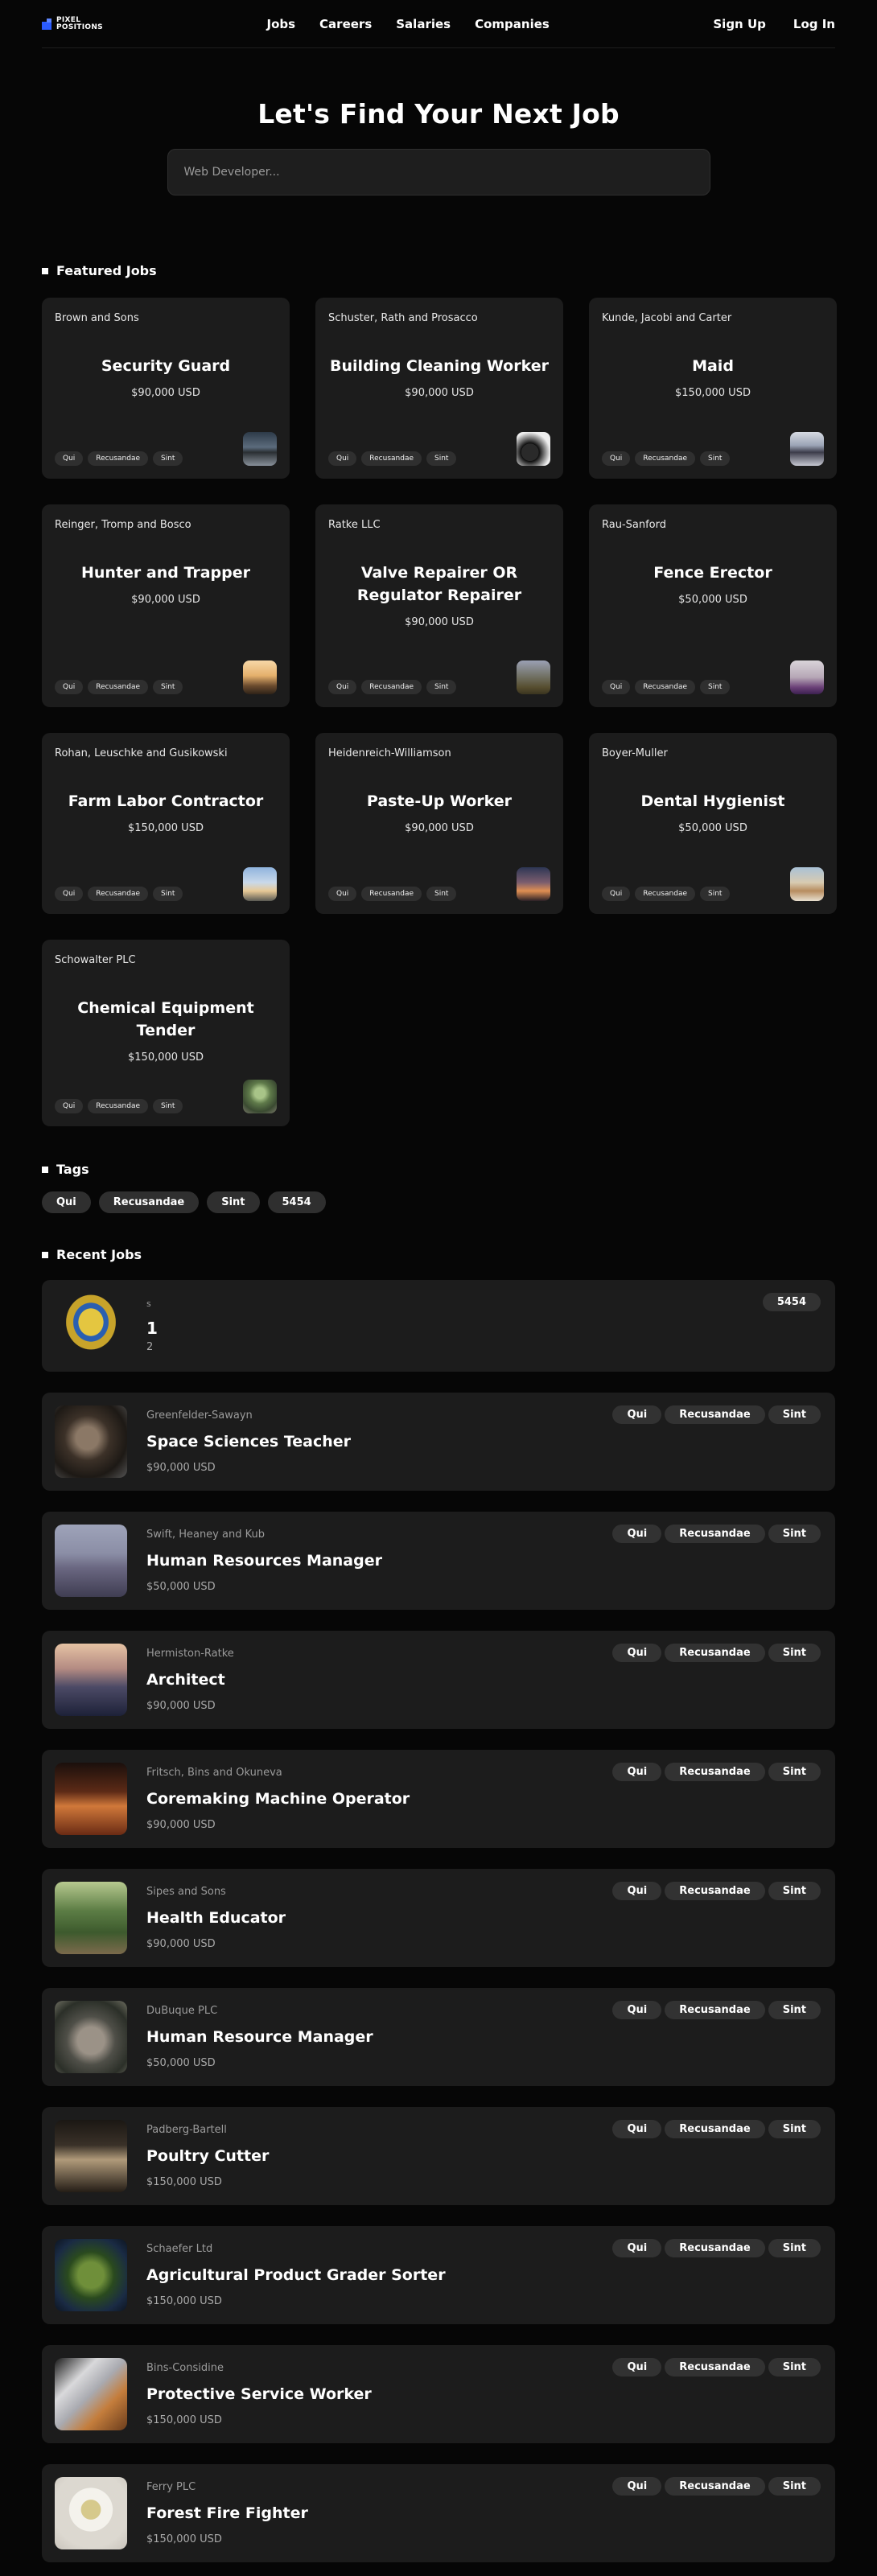 Image resolution: width=877 pixels, height=2576 pixels. Describe the element at coordinates (216, 1918) in the screenshot. I see `job-title: Health Educator` at that location.